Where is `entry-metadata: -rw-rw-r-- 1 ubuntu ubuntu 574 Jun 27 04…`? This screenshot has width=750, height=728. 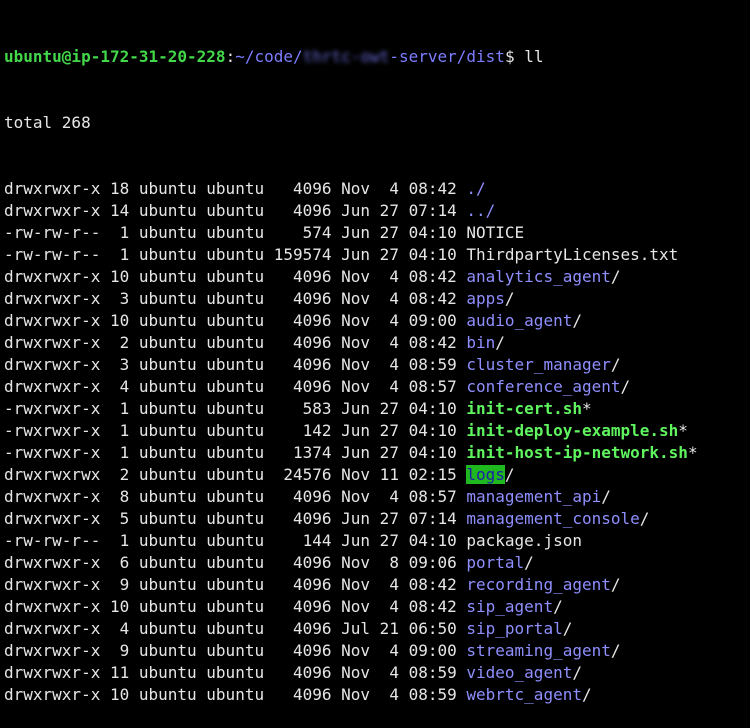 entry-metadata: -rw-rw-r-- 1 ubuntu ubuntu 574 Jun 27 04… is located at coordinates (235, 232).